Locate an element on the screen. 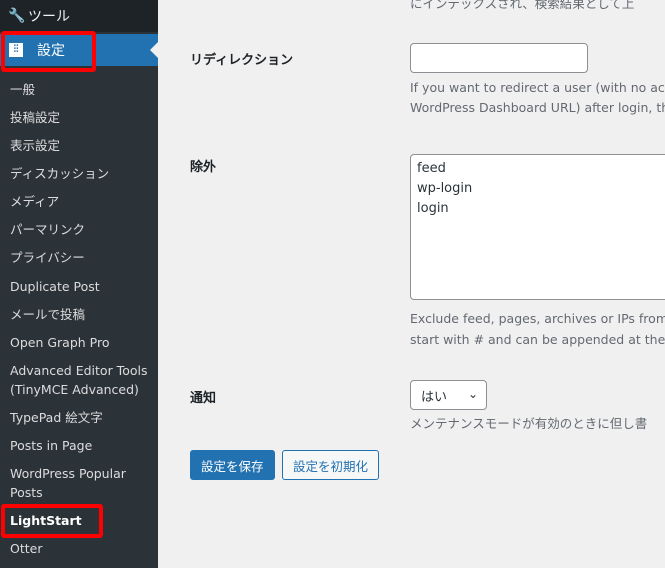 This screenshot has width=665, height=568. redirect-input is located at coordinates (499, 58).